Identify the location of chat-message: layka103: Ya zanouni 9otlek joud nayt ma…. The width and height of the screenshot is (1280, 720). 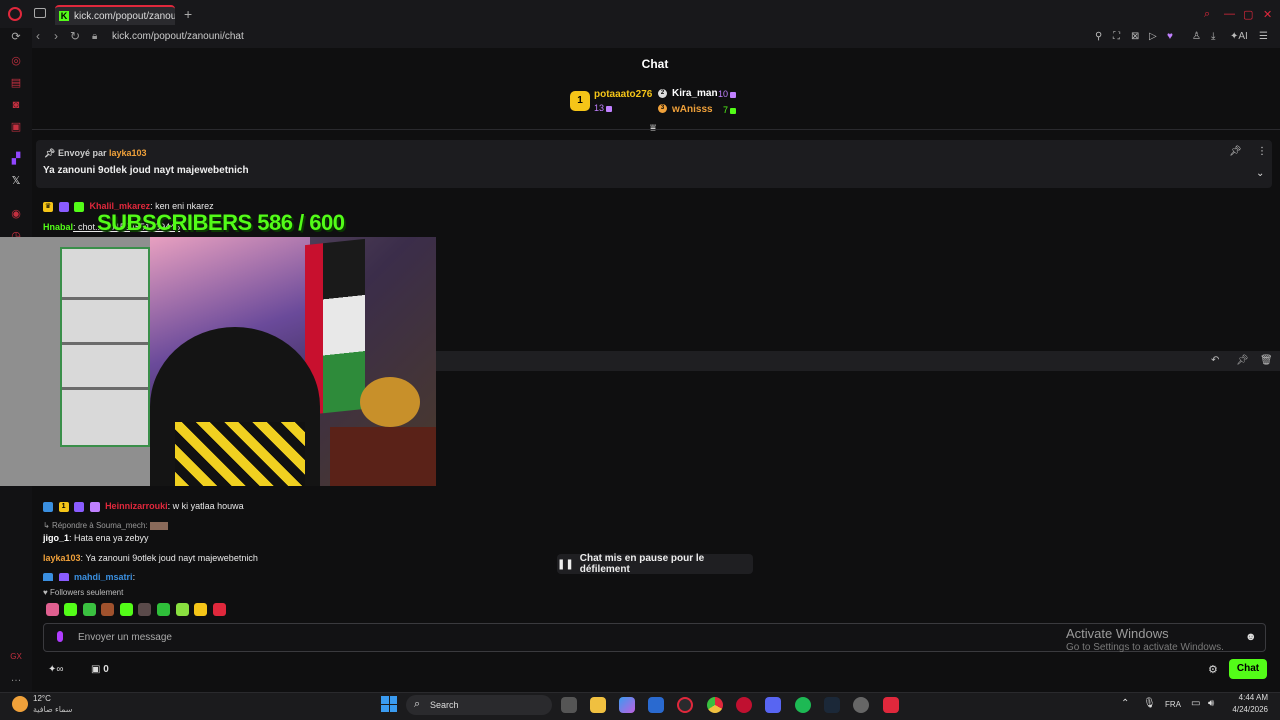
(150, 558).